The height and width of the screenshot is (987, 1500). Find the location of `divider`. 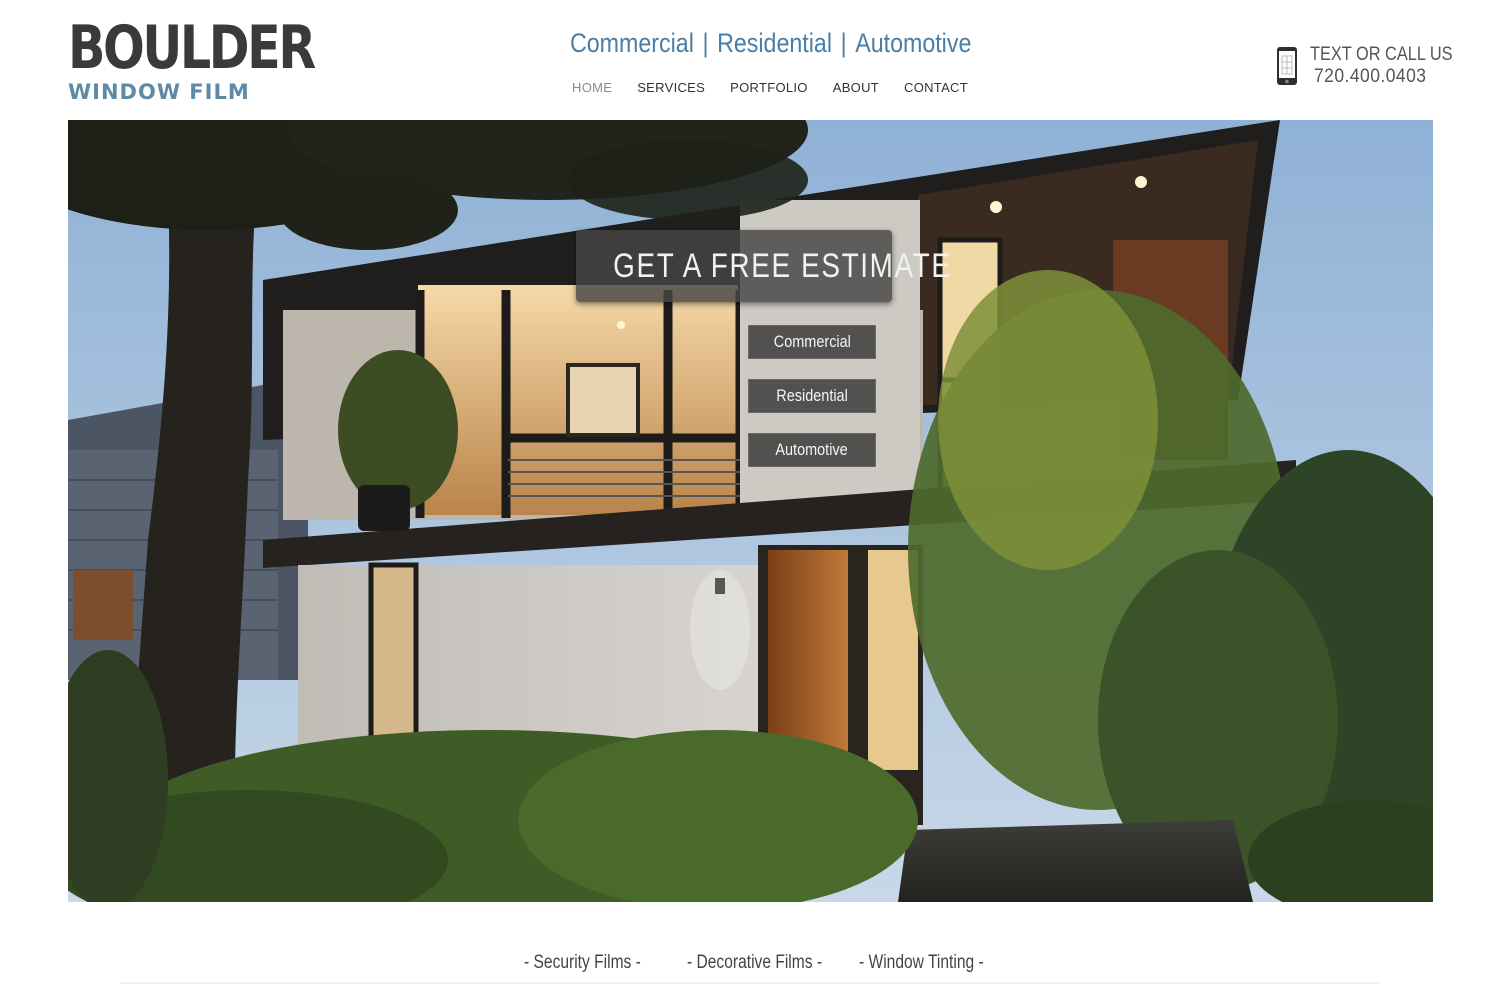

divider is located at coordinates (750, 983).